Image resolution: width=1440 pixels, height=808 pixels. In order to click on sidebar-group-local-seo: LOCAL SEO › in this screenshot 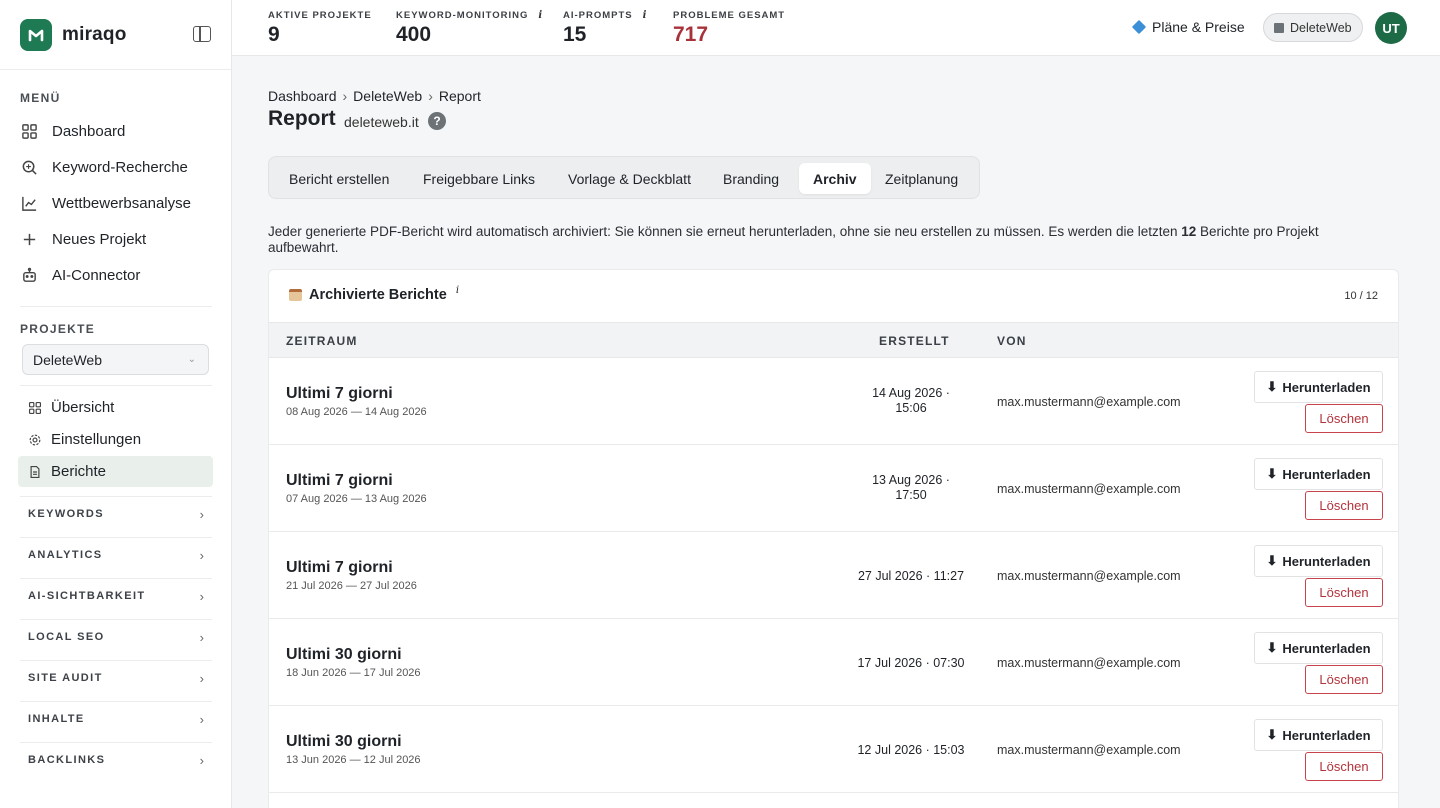, I will do `click(116, 637)`.